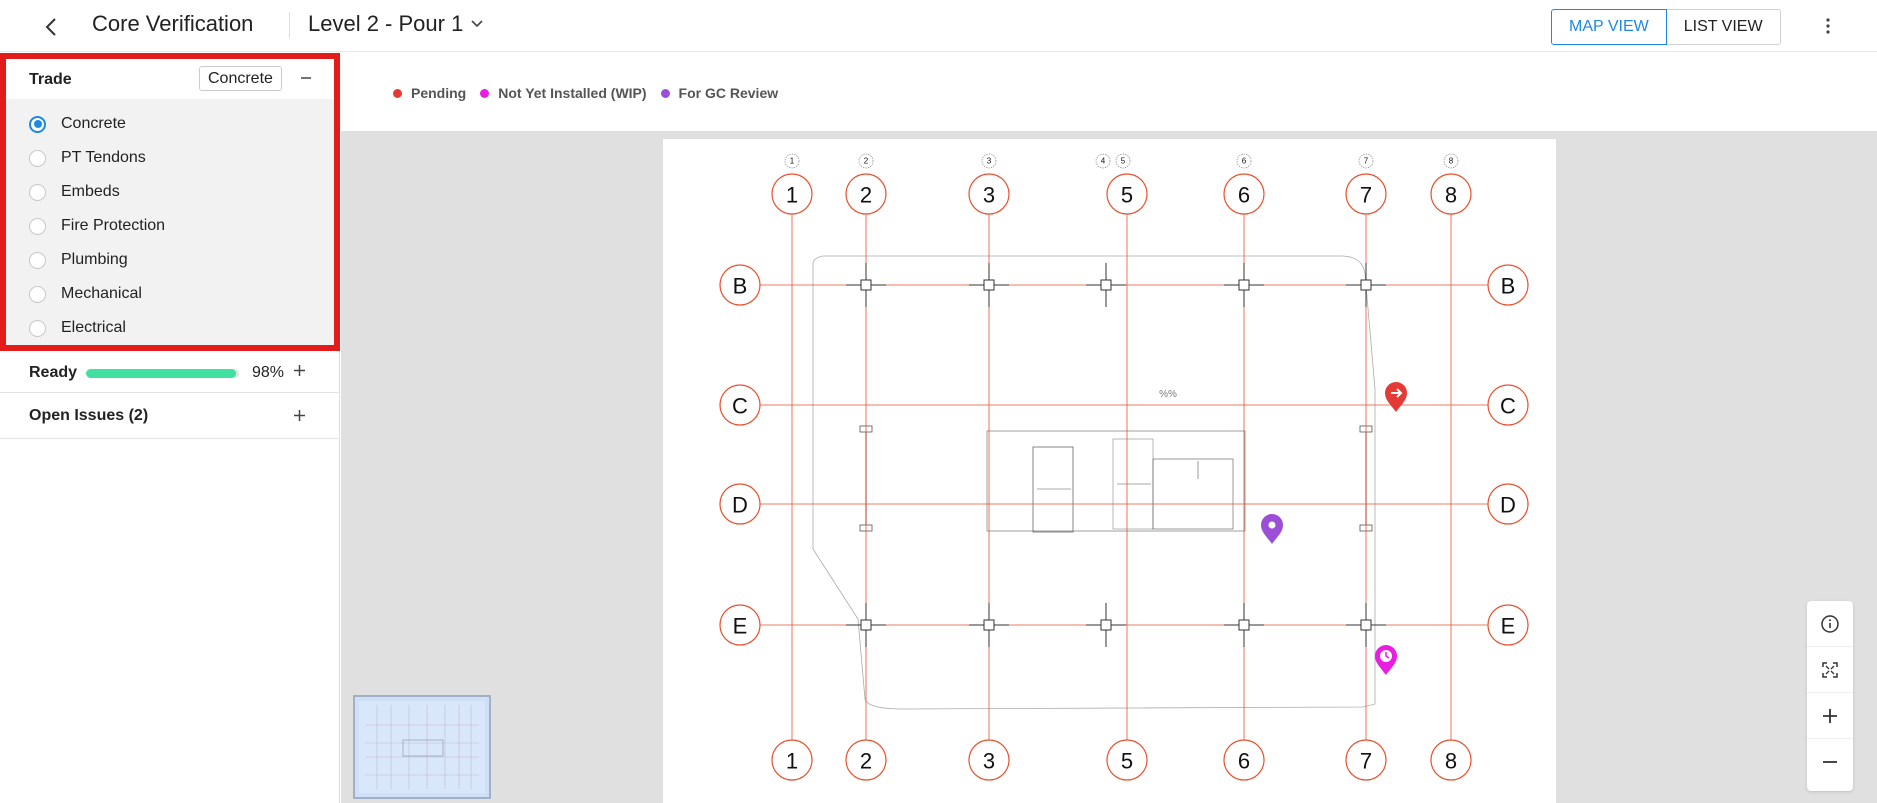 The width and height of the screenshot is (1877, 803). Describe the element at coordinates (728, 93) in the screenshot. I see `legend-label: For GC Review` at that location.